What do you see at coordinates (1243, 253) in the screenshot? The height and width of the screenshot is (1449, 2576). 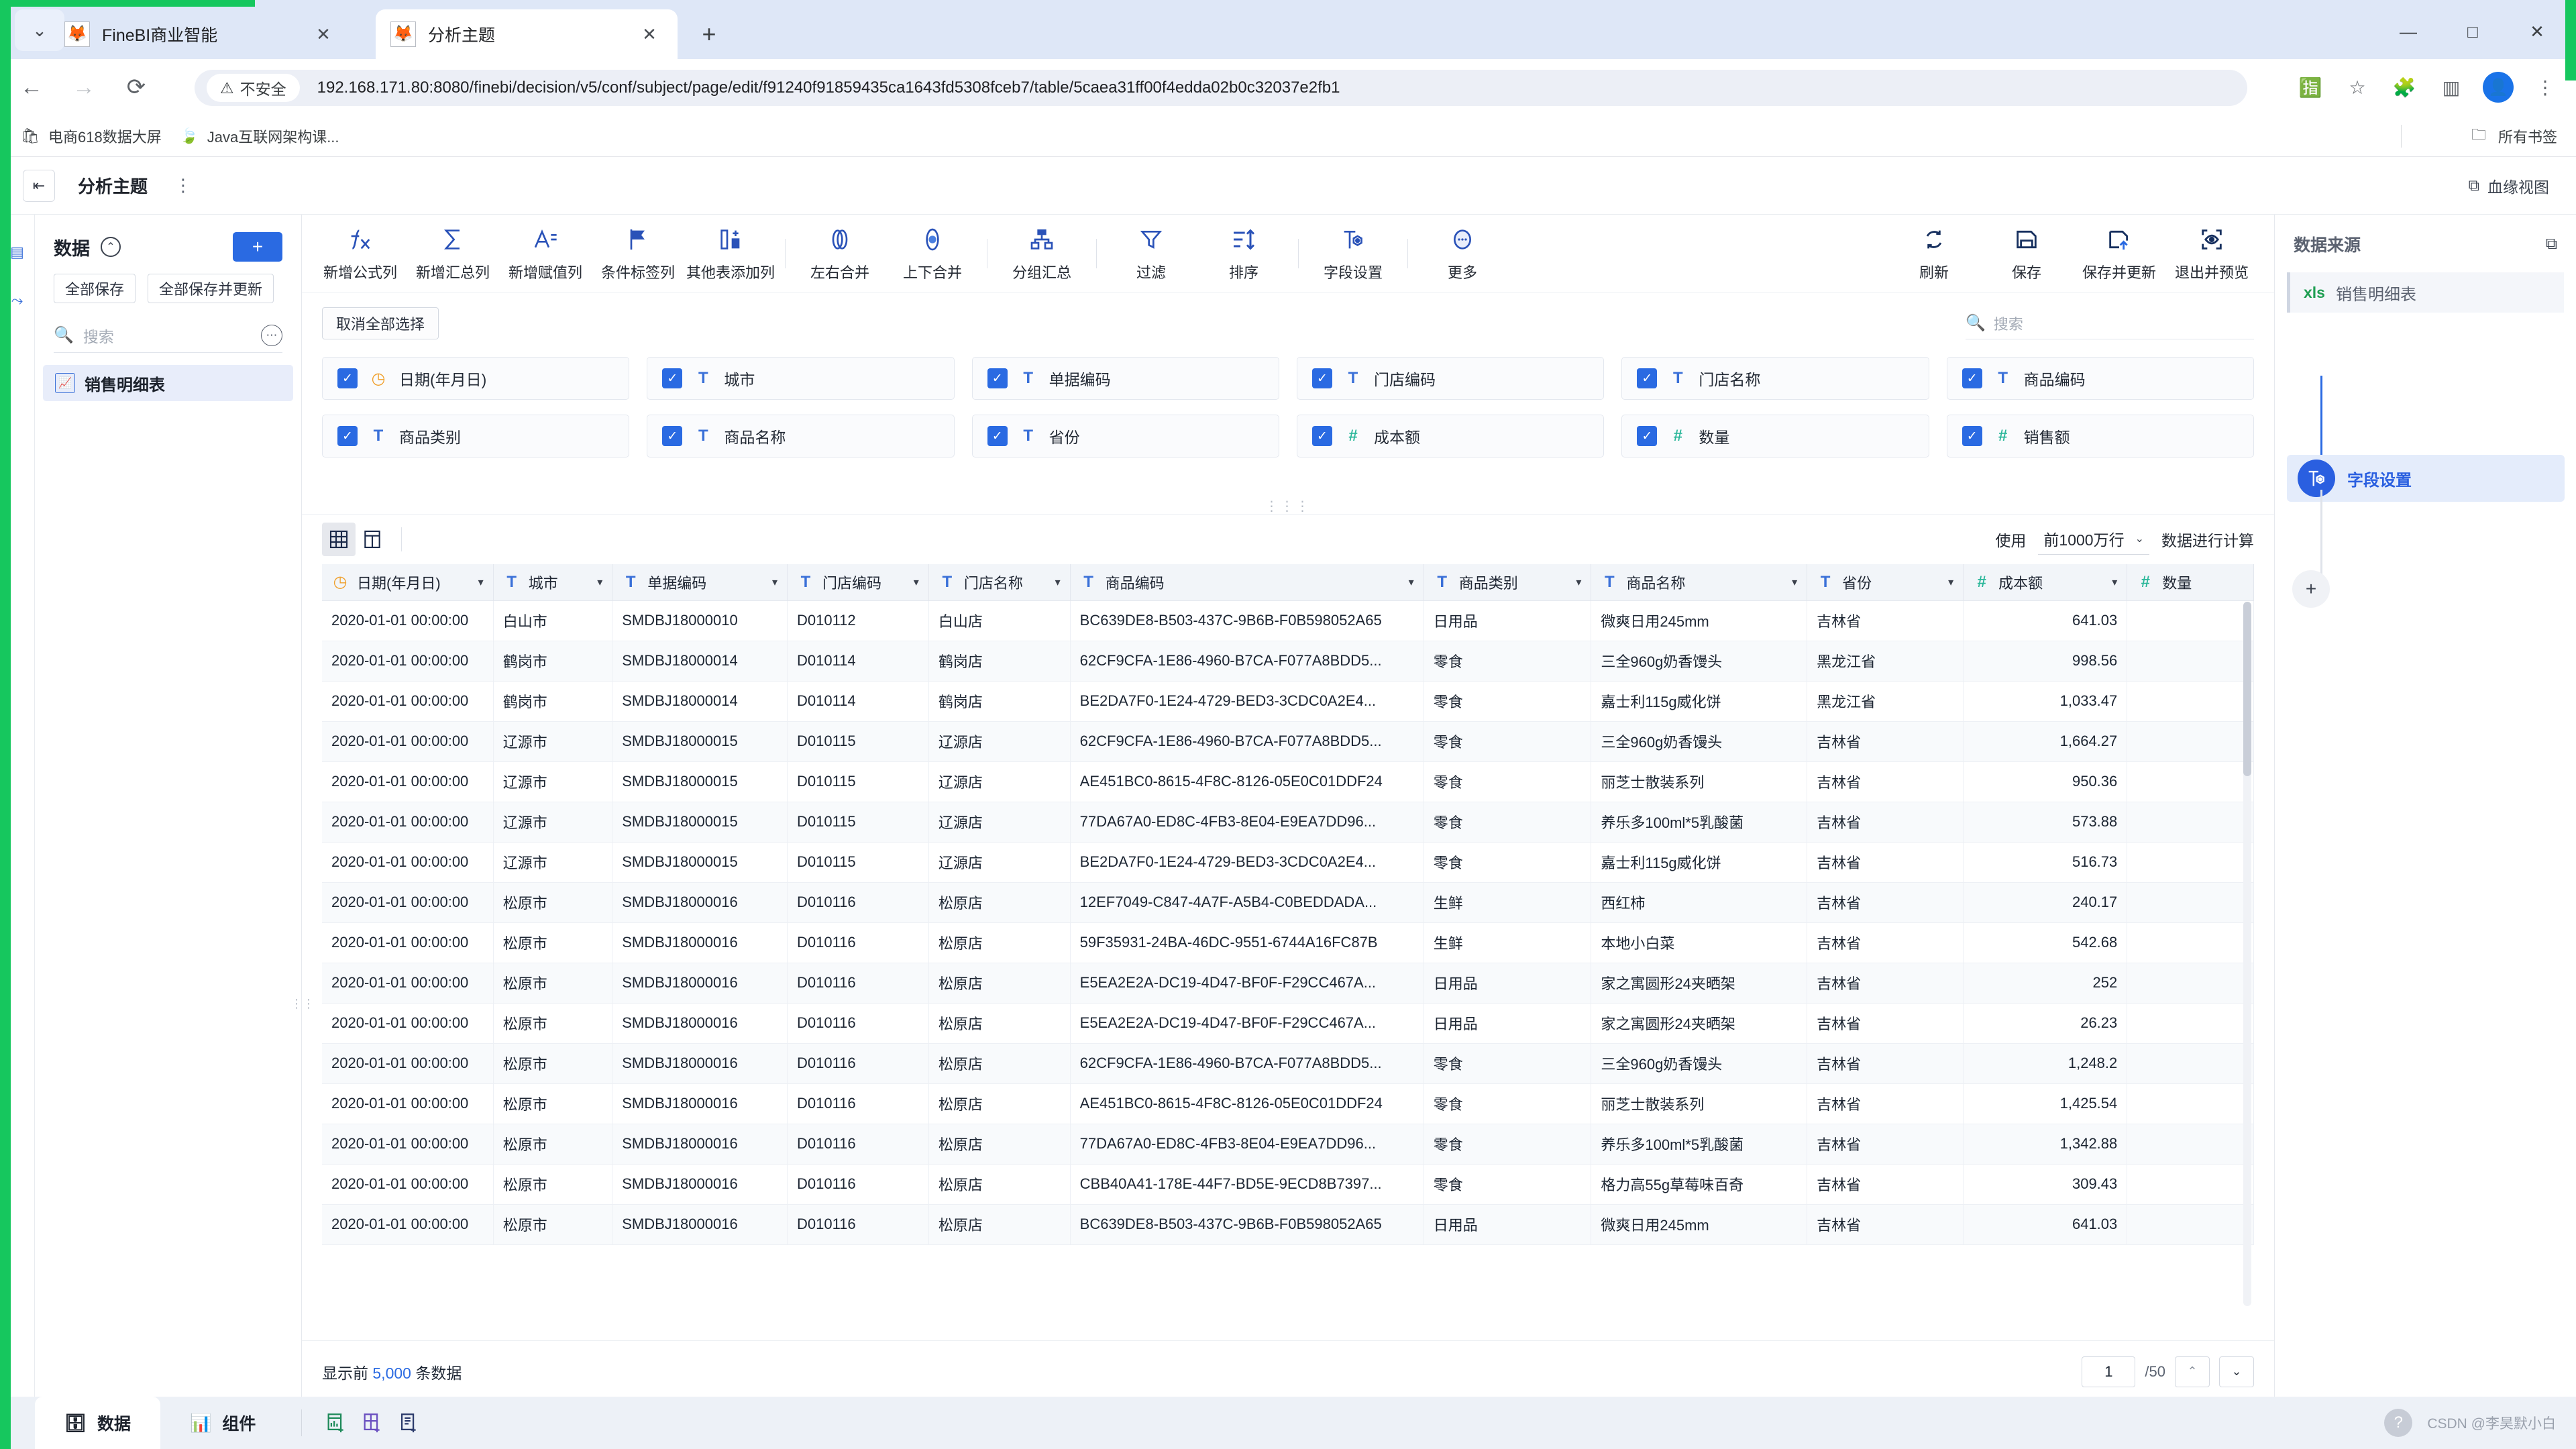 I see `toolbar-sort: 排序` at bounding box center [1243, 253].